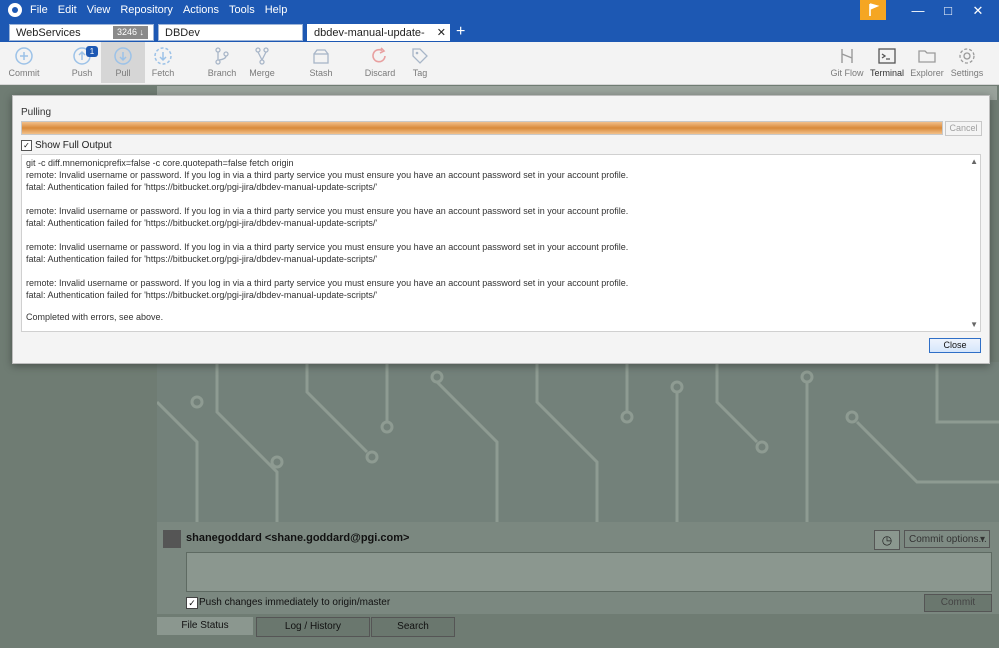 Image resolution: width=999 pixels, height=648 pixels. I want to click on chevron-down-icon: ▾, so click(982, 539).